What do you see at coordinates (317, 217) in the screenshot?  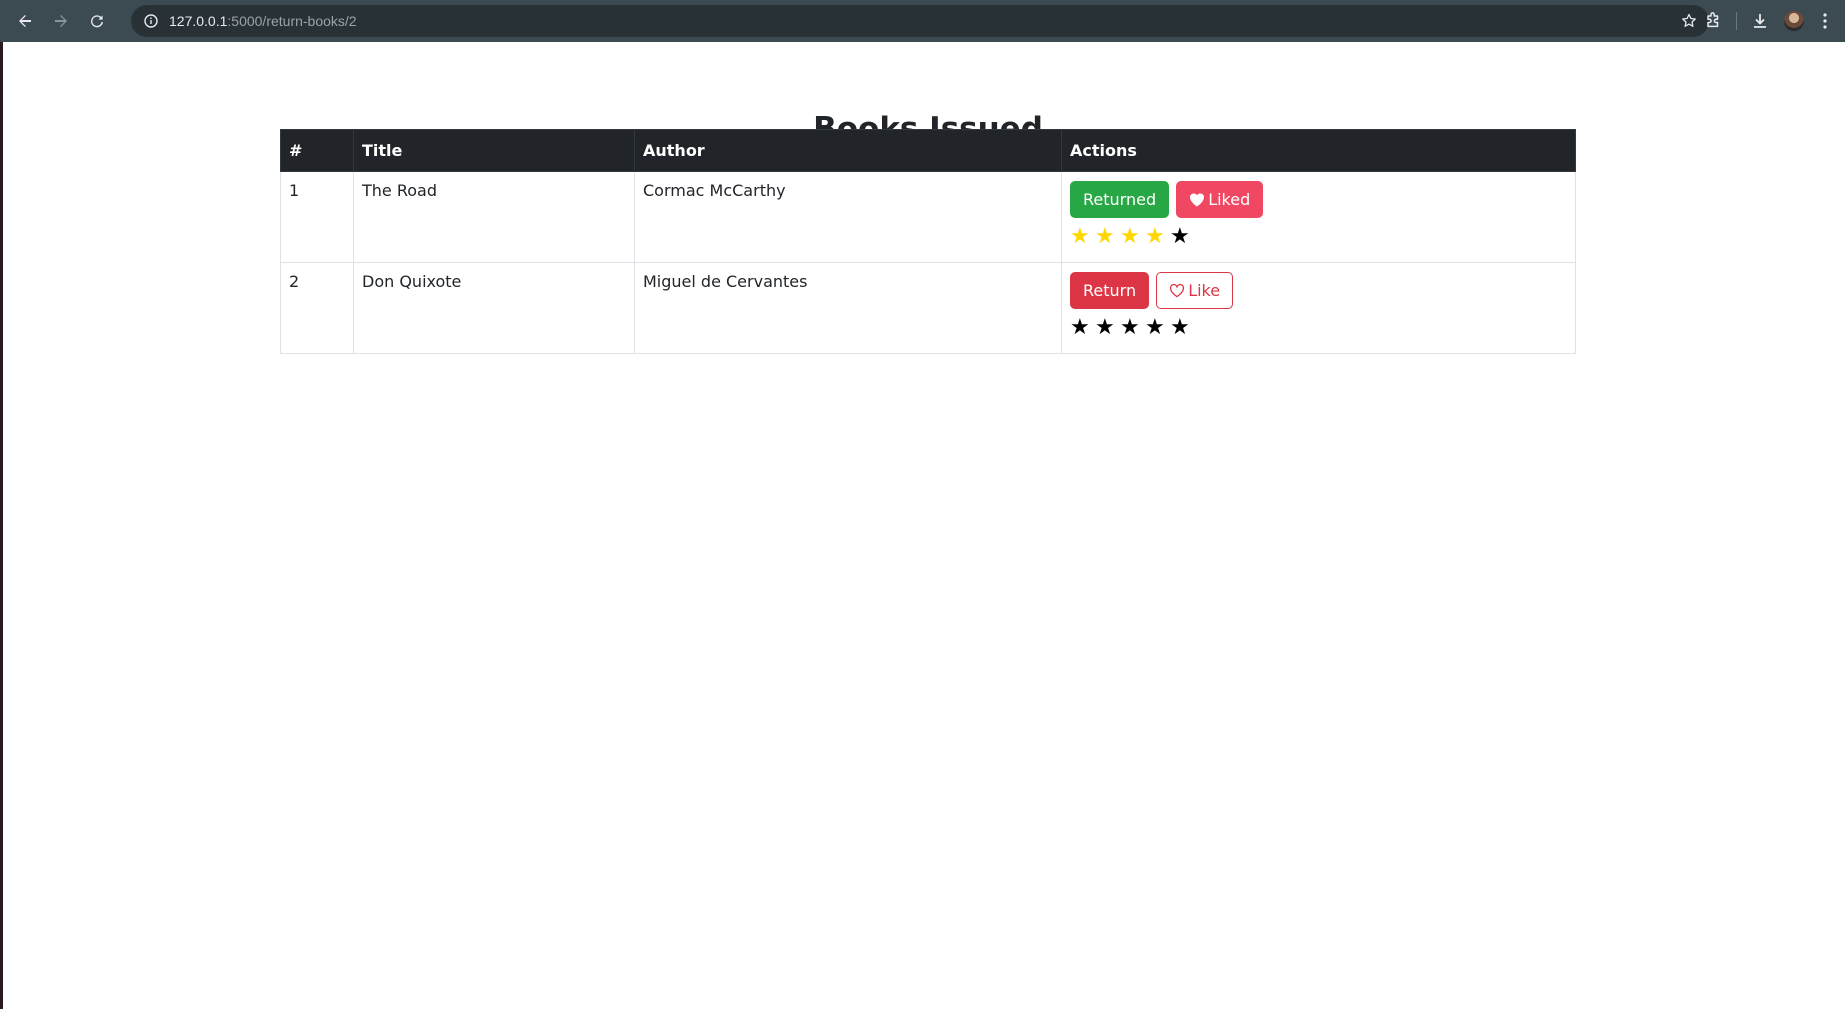 I see `row-number: 1` at bounding box center [317, 217].